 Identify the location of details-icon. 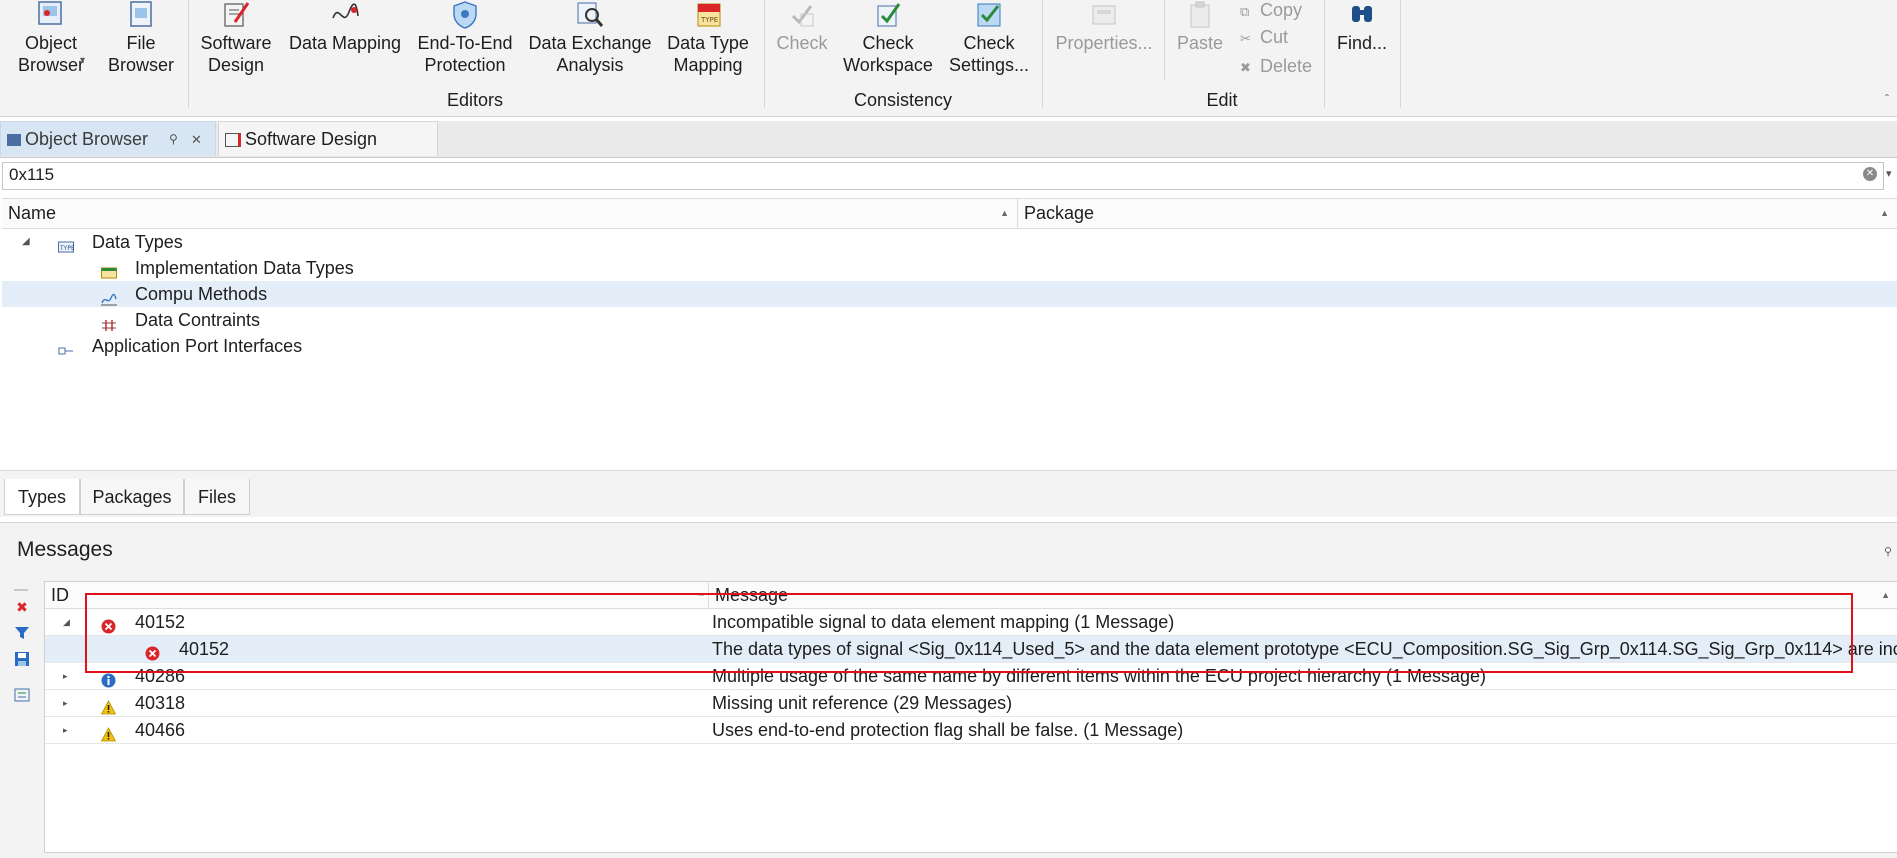
(22, 695).